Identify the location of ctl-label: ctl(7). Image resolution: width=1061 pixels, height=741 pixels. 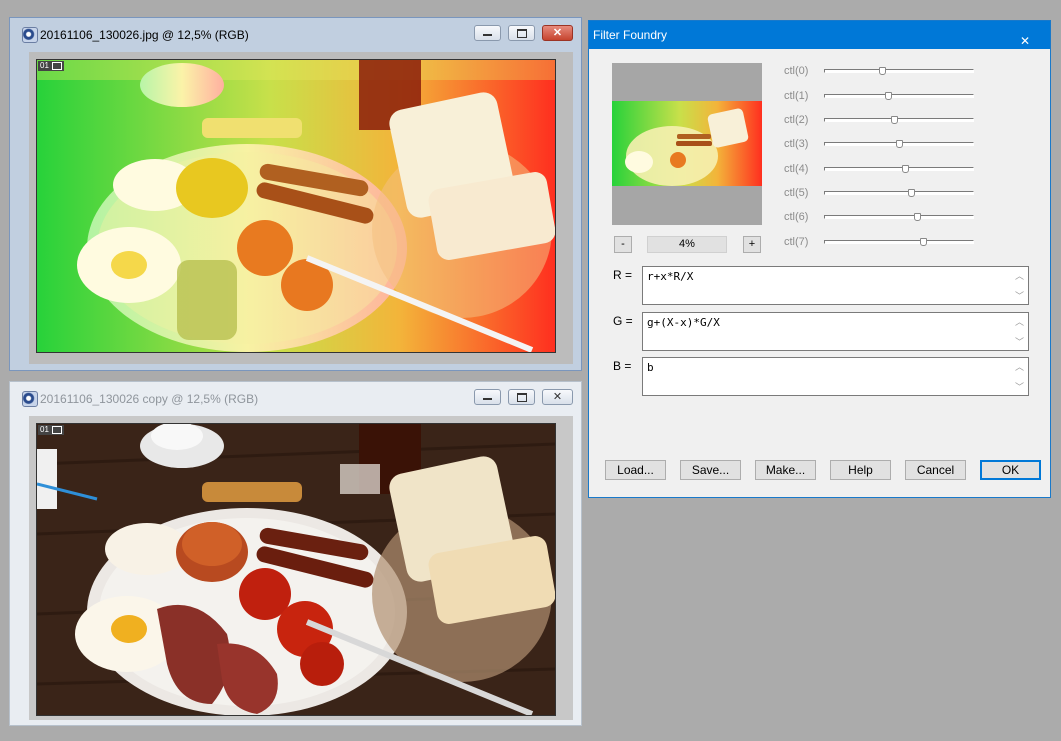
(796, 242).